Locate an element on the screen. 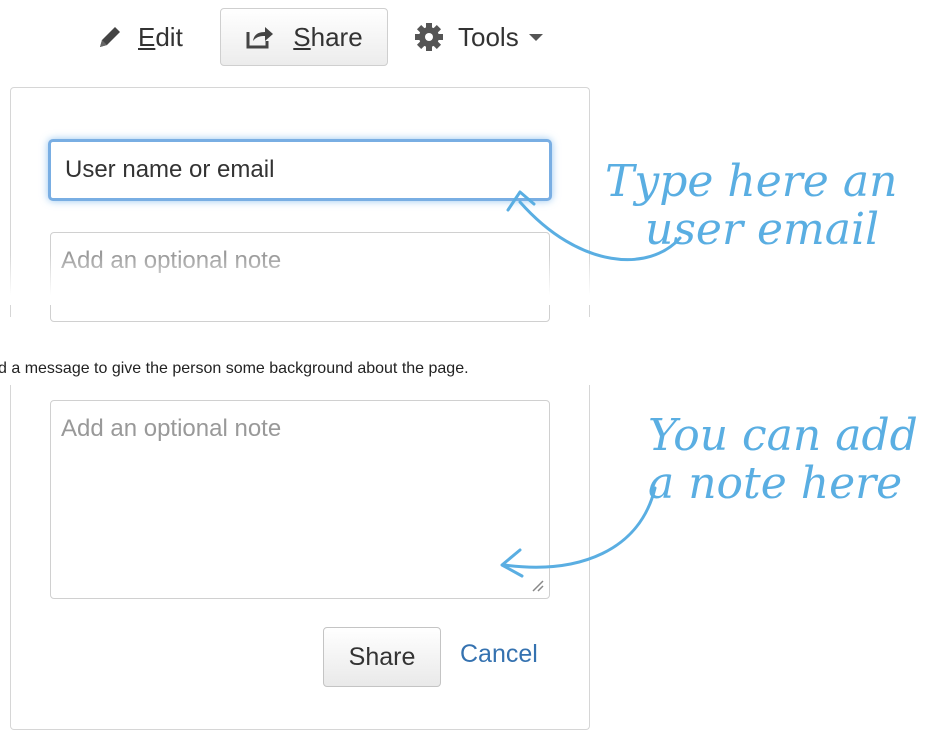 This screenshot has width=947, height=730. tools-label: Tools is located at coordinates (488, 36).